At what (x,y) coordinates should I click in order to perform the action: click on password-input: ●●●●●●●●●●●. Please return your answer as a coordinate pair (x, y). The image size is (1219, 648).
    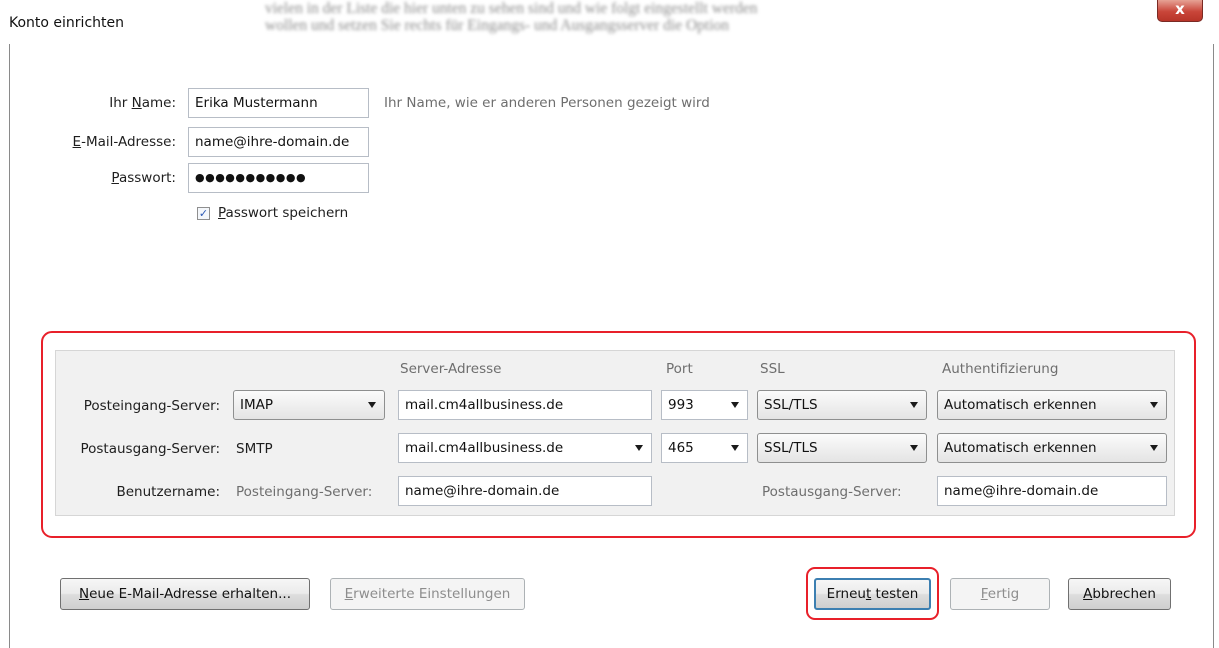
    Looking at the image, I should click on (278, 178).